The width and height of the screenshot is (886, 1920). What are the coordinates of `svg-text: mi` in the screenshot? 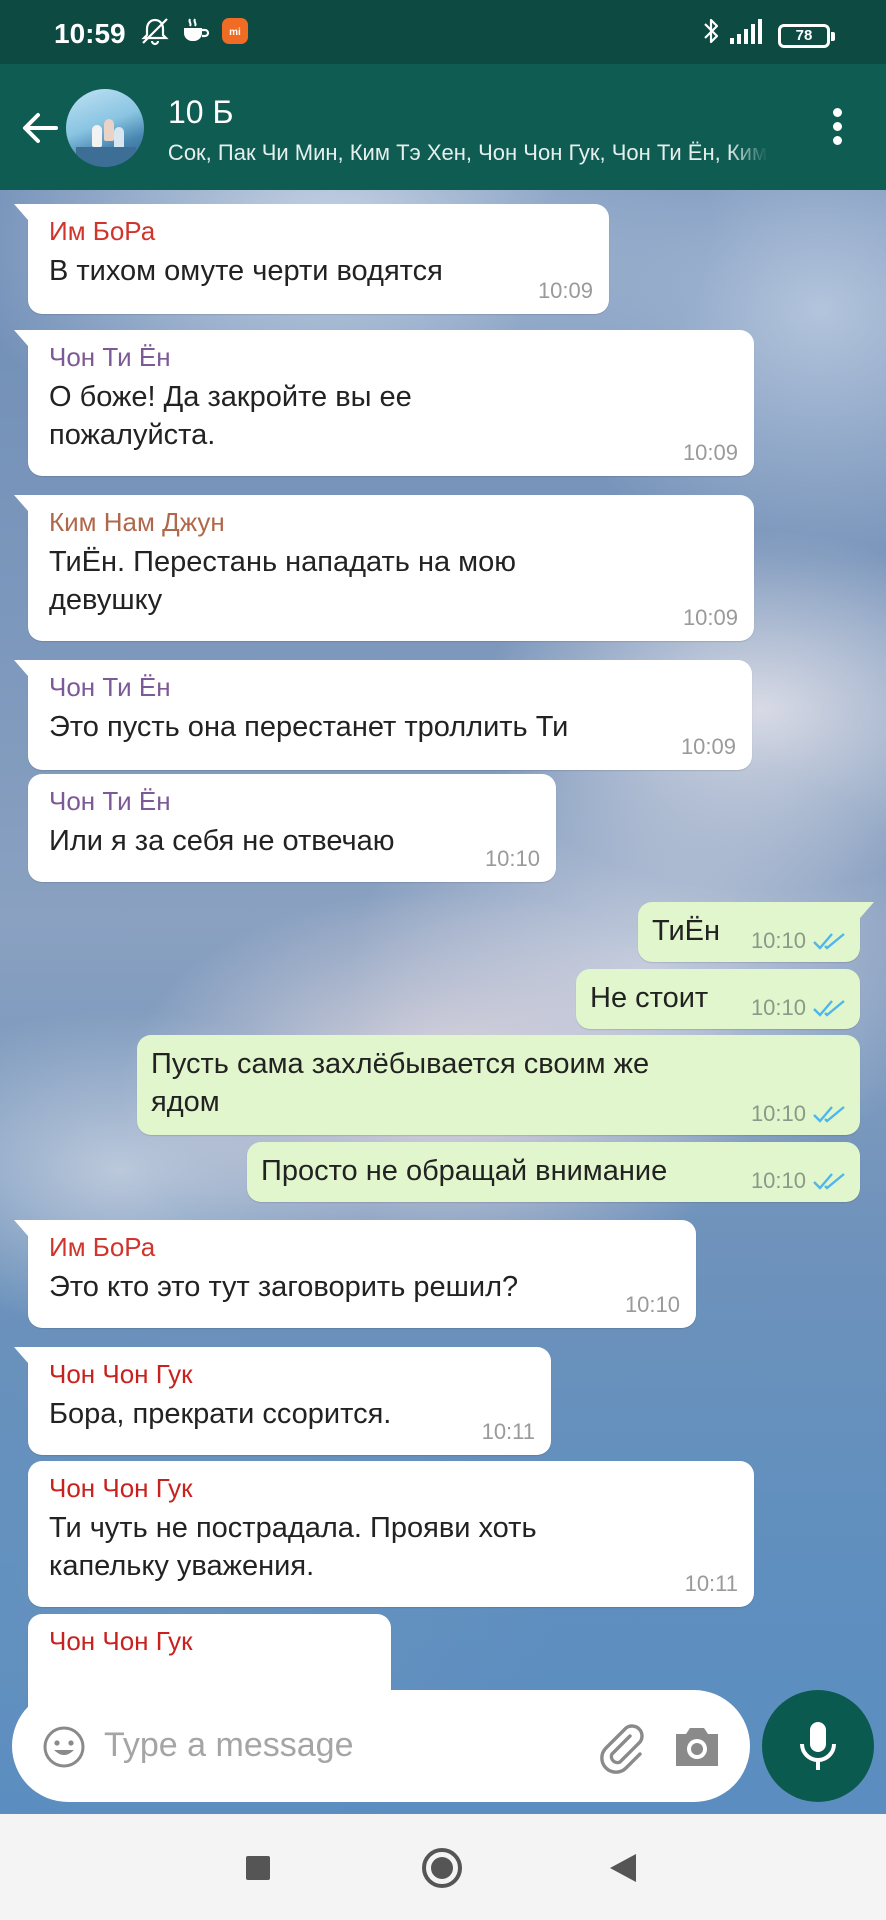 It's located at (235, 32).